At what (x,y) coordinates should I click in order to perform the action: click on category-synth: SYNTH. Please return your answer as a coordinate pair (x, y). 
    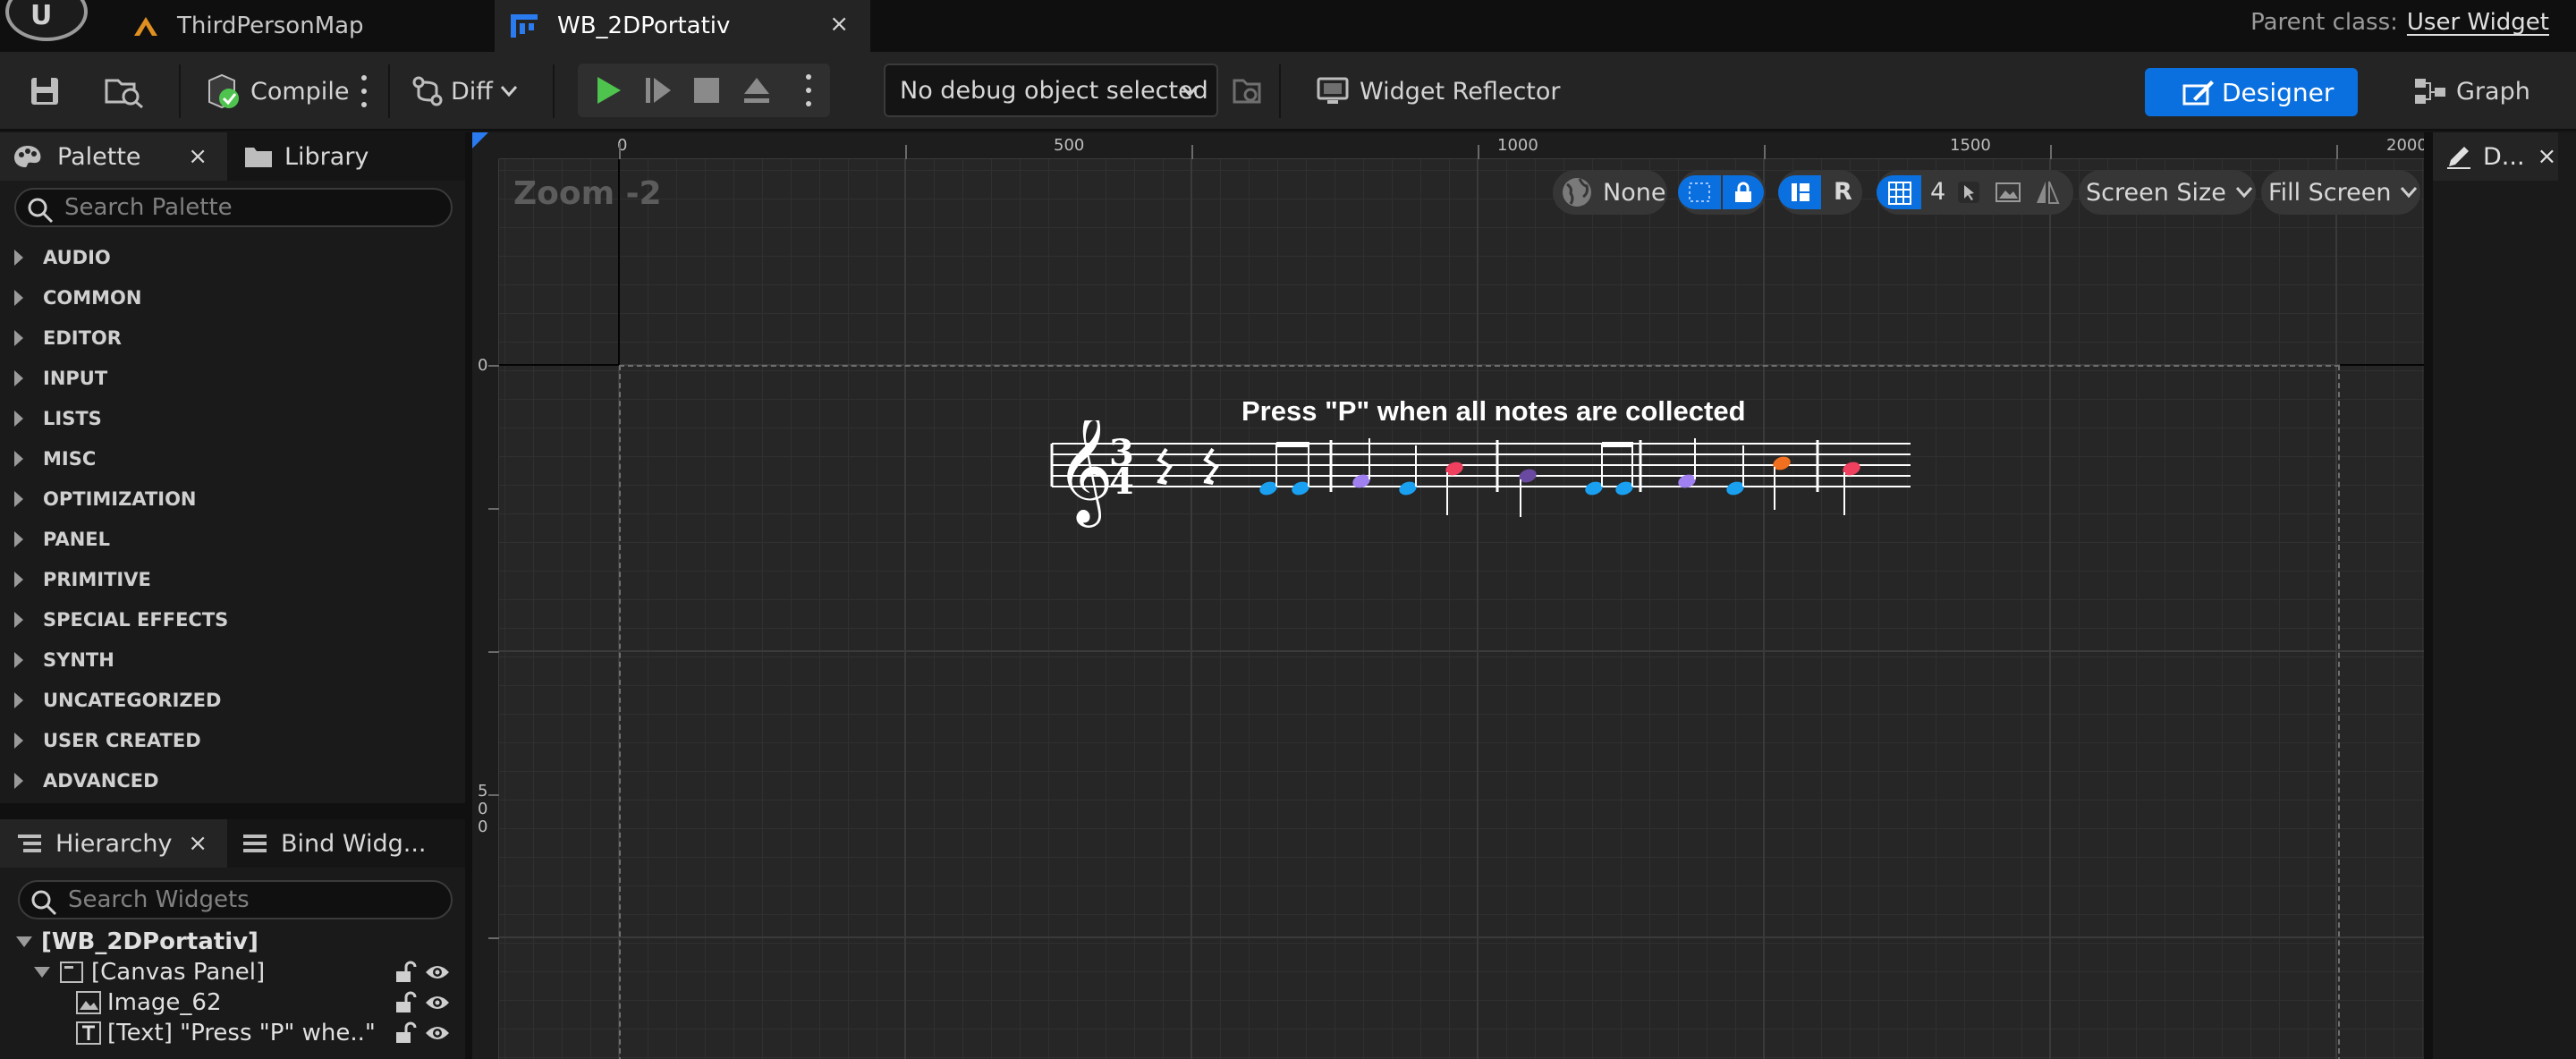
    Looking at the image, I should click on (232, 660).